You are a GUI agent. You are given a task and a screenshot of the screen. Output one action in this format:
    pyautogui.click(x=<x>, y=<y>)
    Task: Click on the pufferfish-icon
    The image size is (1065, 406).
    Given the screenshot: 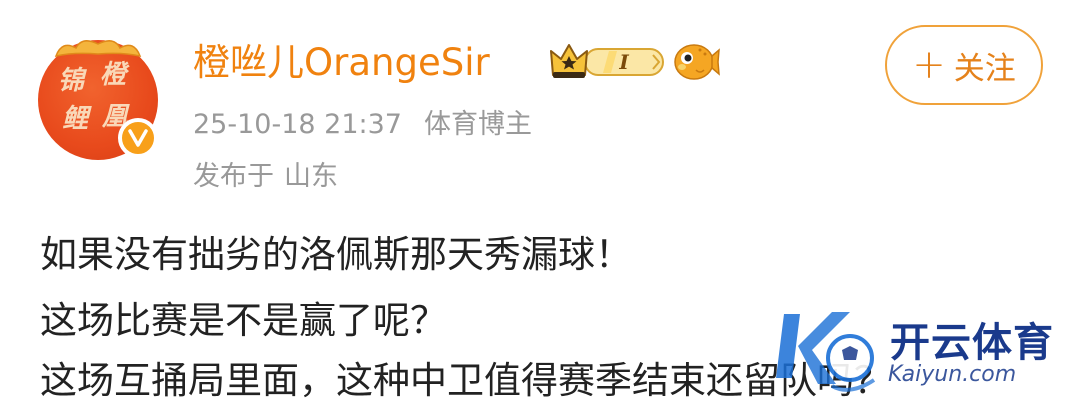 What is the action you would take?
    pyautogui.click(x=697, y=62)
    